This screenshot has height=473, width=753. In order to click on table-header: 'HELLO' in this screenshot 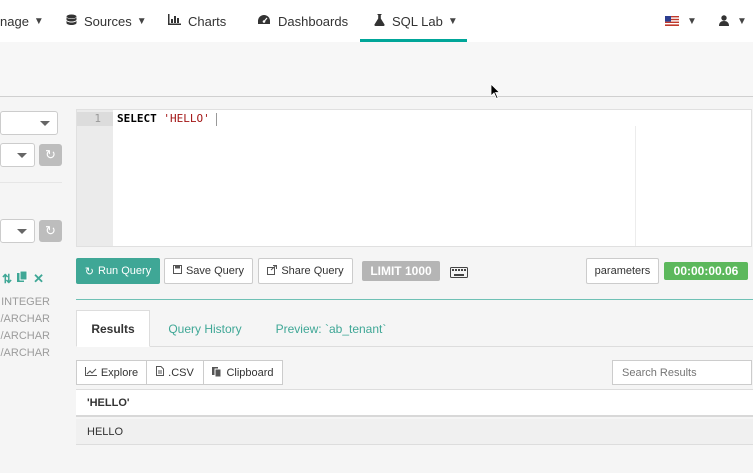, I will do `click(414, 403)`.